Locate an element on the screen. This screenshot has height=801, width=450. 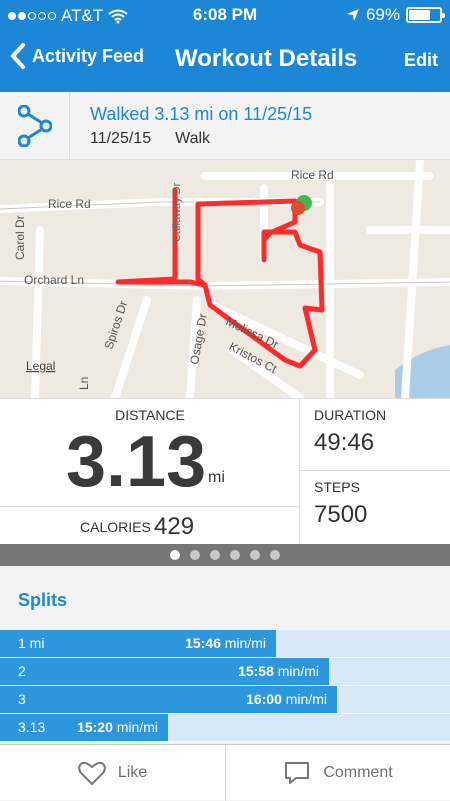
street-label: Carol Dr is located at coordinates (20, 237).